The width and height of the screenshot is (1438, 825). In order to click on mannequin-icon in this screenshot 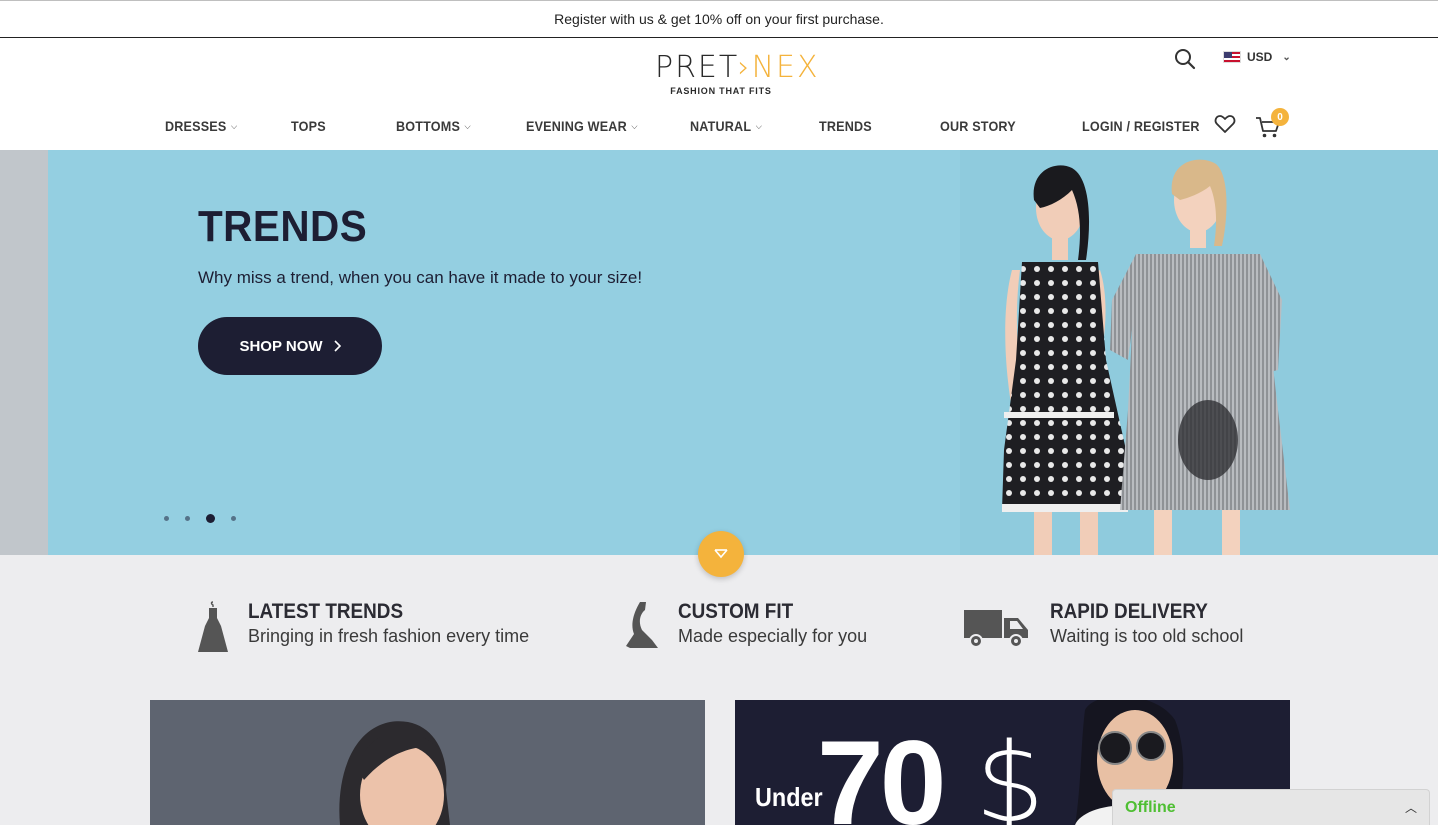, I will do `click(642, 625)`.